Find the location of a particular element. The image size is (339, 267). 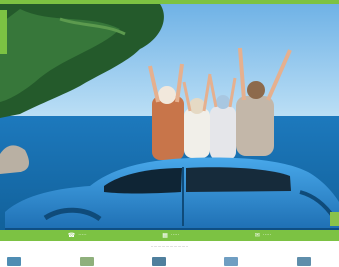

feedback-button is located at coordinates (334, 219).